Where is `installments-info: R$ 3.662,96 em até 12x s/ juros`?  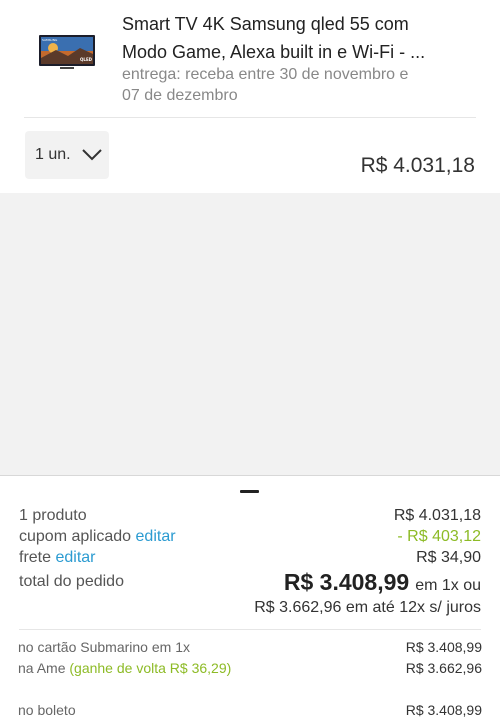 installments-info: R$ 3.662,96 em até 12x s/ juros is located at coordinates (367, 607).